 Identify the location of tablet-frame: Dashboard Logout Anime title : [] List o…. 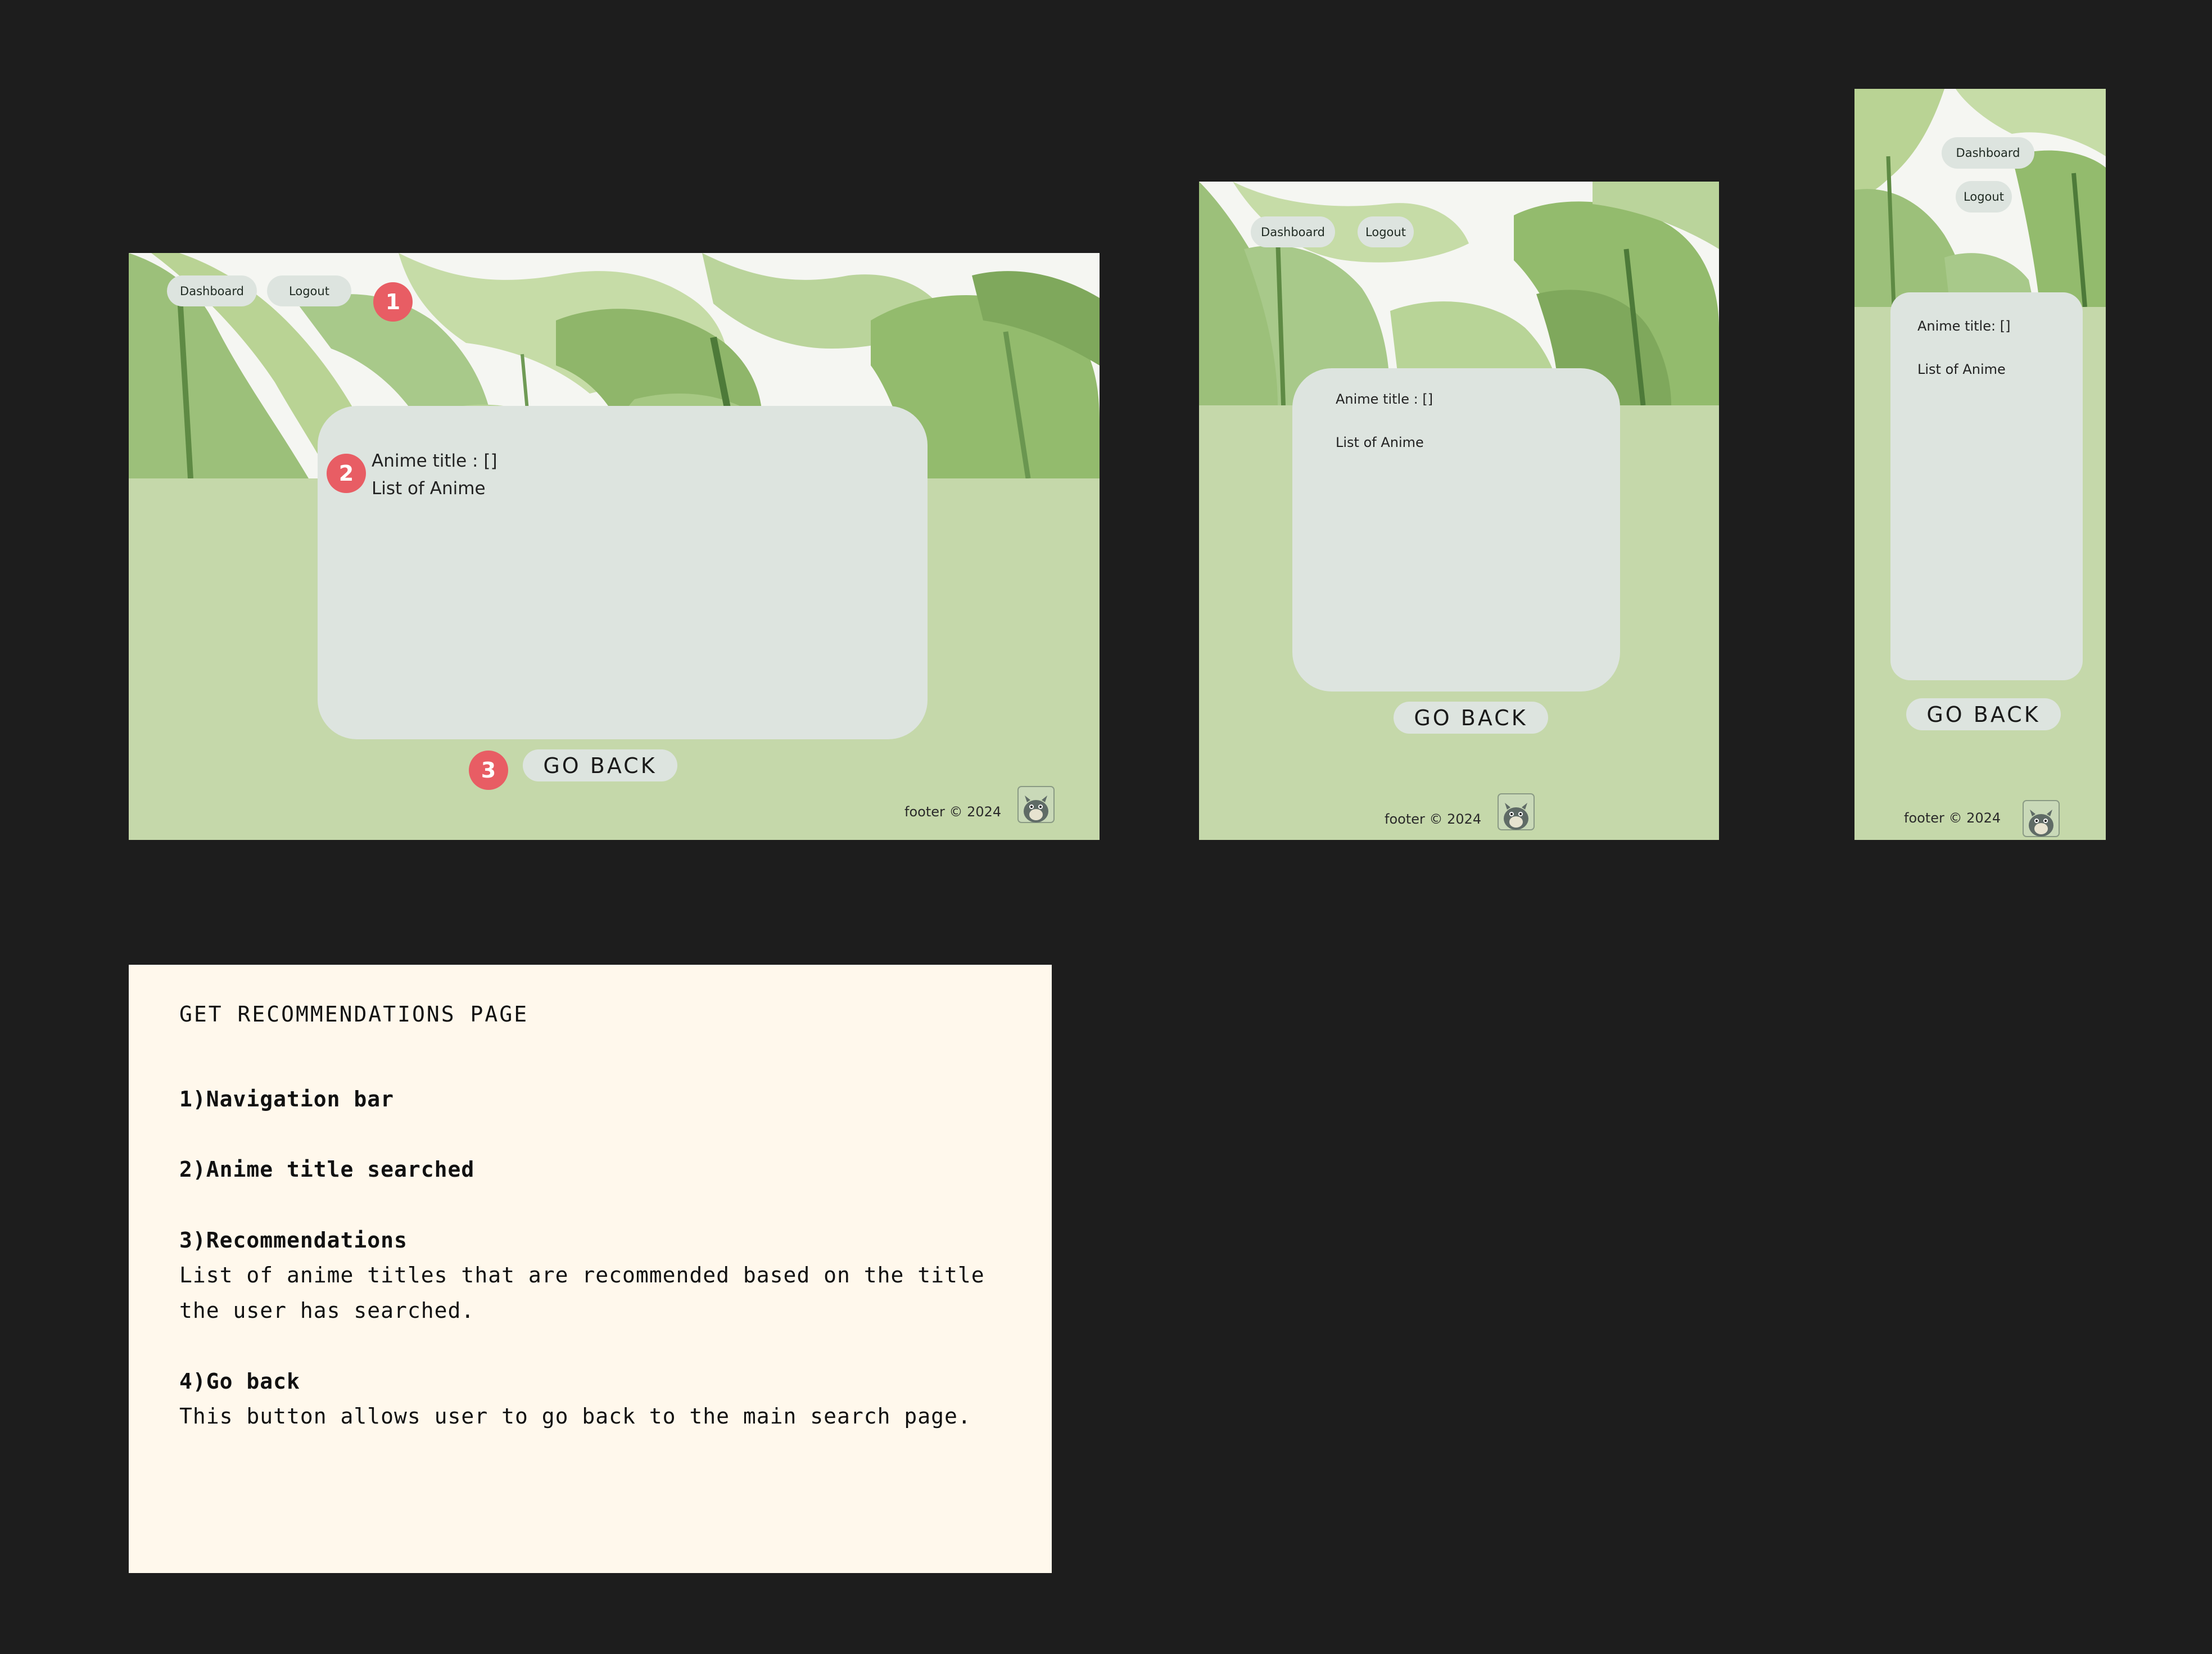
(1459, 511).